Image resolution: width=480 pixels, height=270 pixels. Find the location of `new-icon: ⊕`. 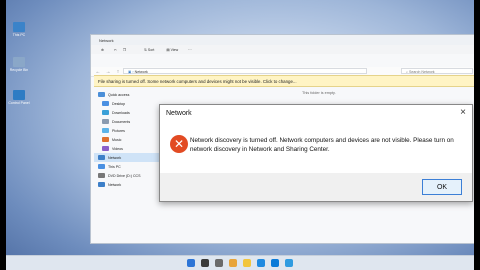

new-icon: ⊕ is located at coordinates (102, 50).